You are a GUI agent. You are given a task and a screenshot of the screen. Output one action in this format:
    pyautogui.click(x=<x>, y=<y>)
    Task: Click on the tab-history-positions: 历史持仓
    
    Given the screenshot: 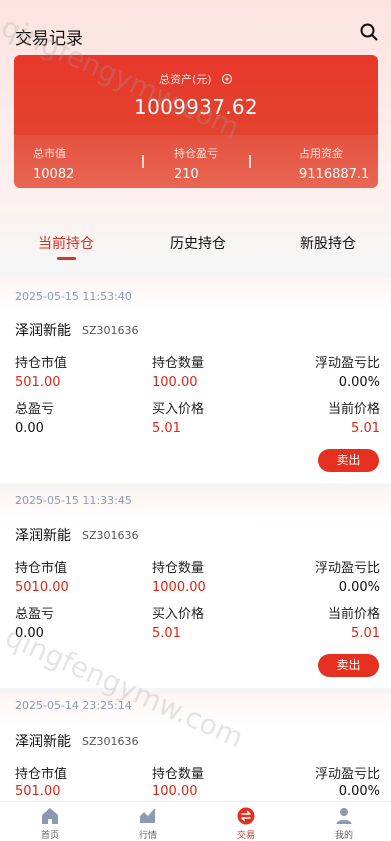 What is the action you would take?
    pyautogui.click(x=198, y=243)
    